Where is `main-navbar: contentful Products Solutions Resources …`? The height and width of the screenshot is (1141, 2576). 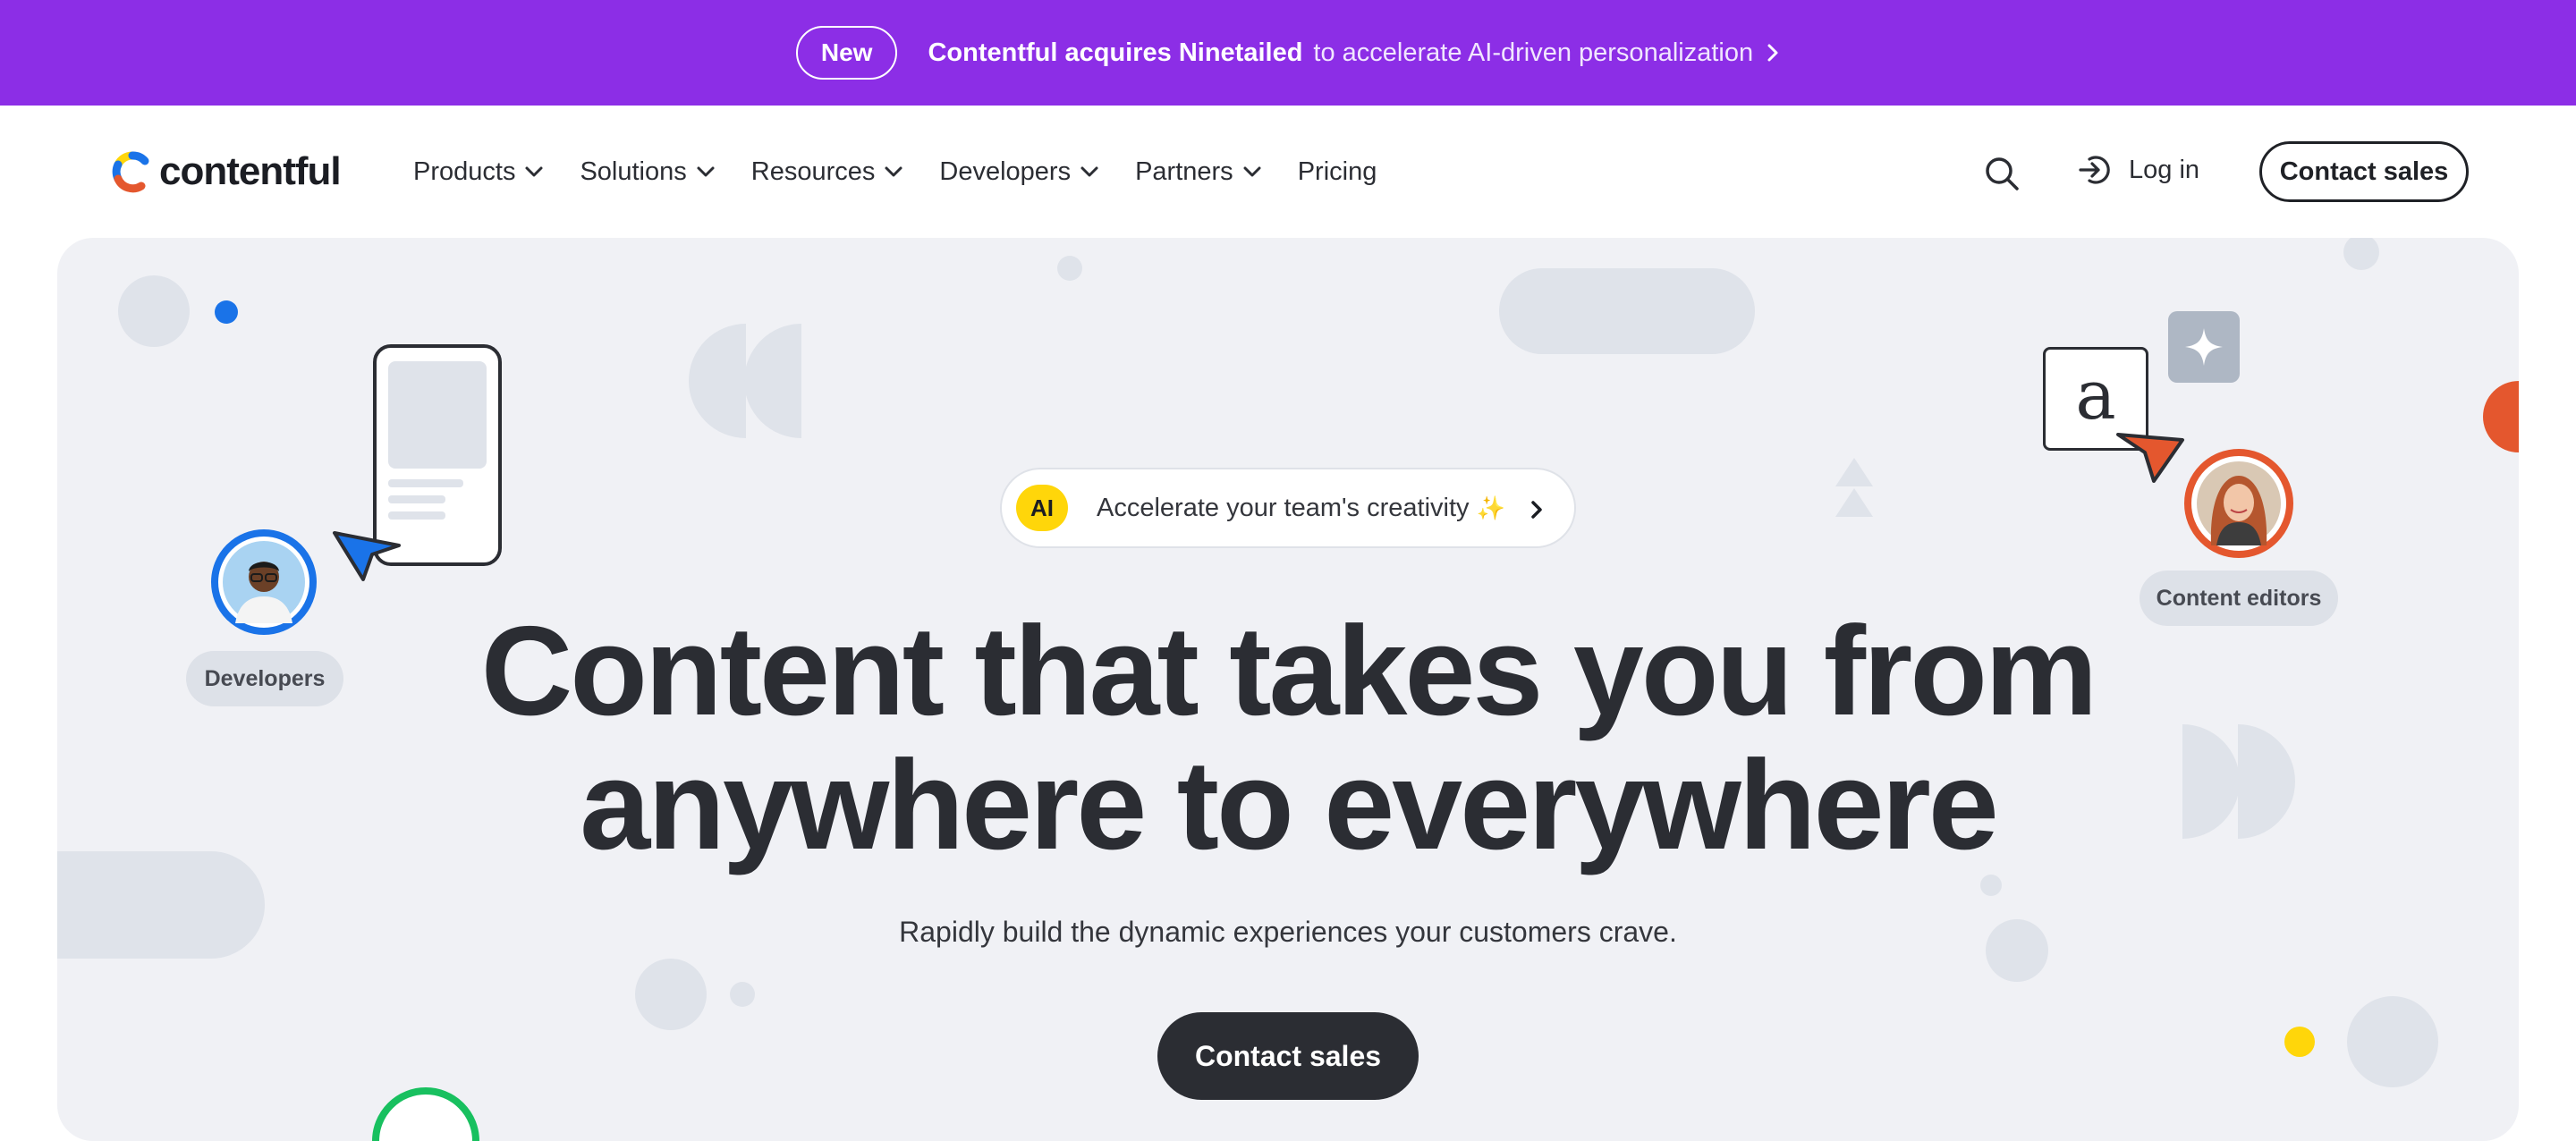
main-navbar: contentful Products Solutions Resources … is located at coordinates (1288, 172).